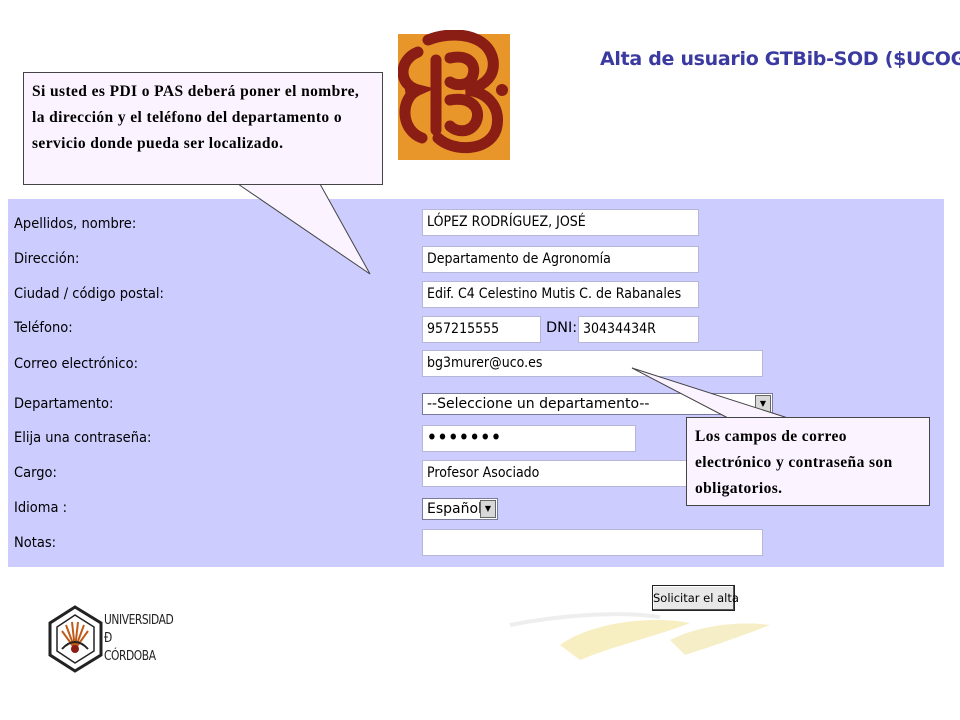 The image size is (960, 720). What do you see at coordinates (139, 639) in the screenshot?
I see `university-name: UNIVERSIDAD Ð CÓRDOBA` at bounding box center [139, 639].